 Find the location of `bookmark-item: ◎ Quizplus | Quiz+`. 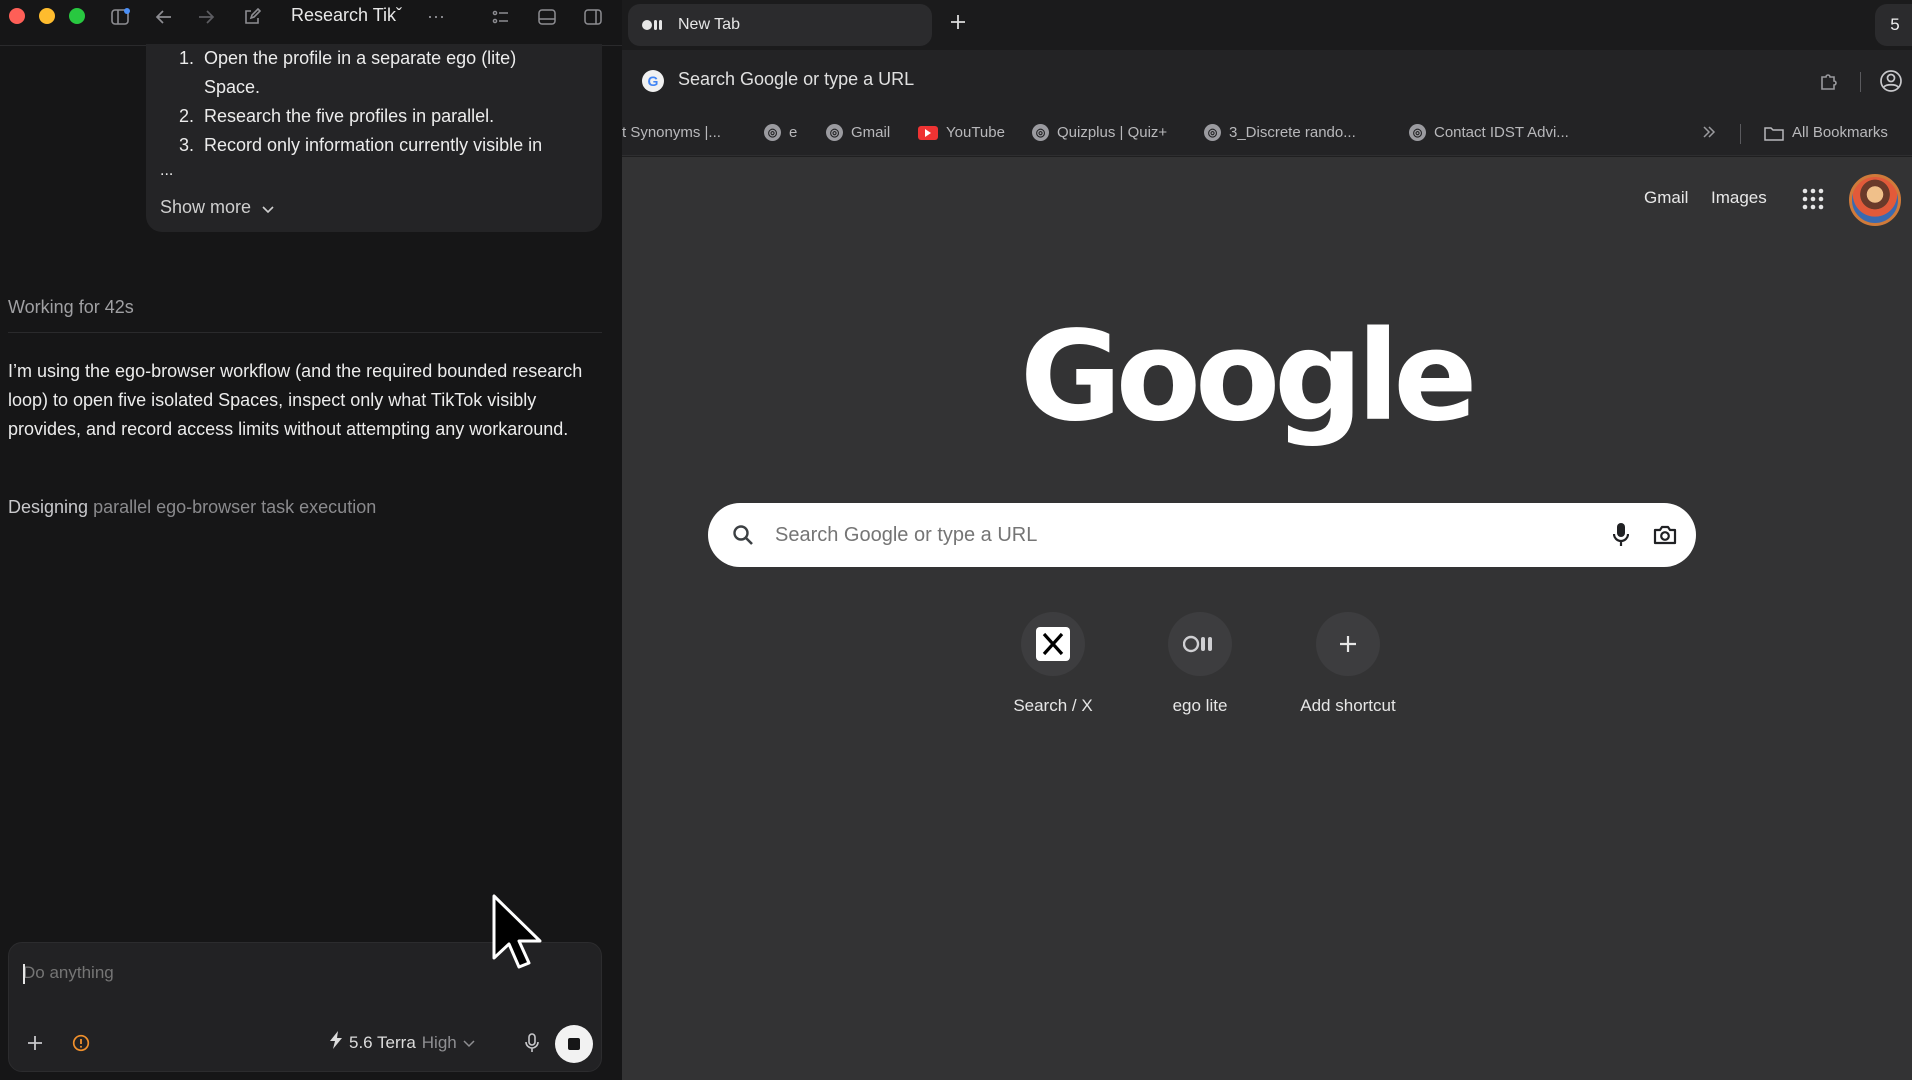

bookmark-item: ◎ Quizplus | Quiz+ is located at coordinates (1099, 132).